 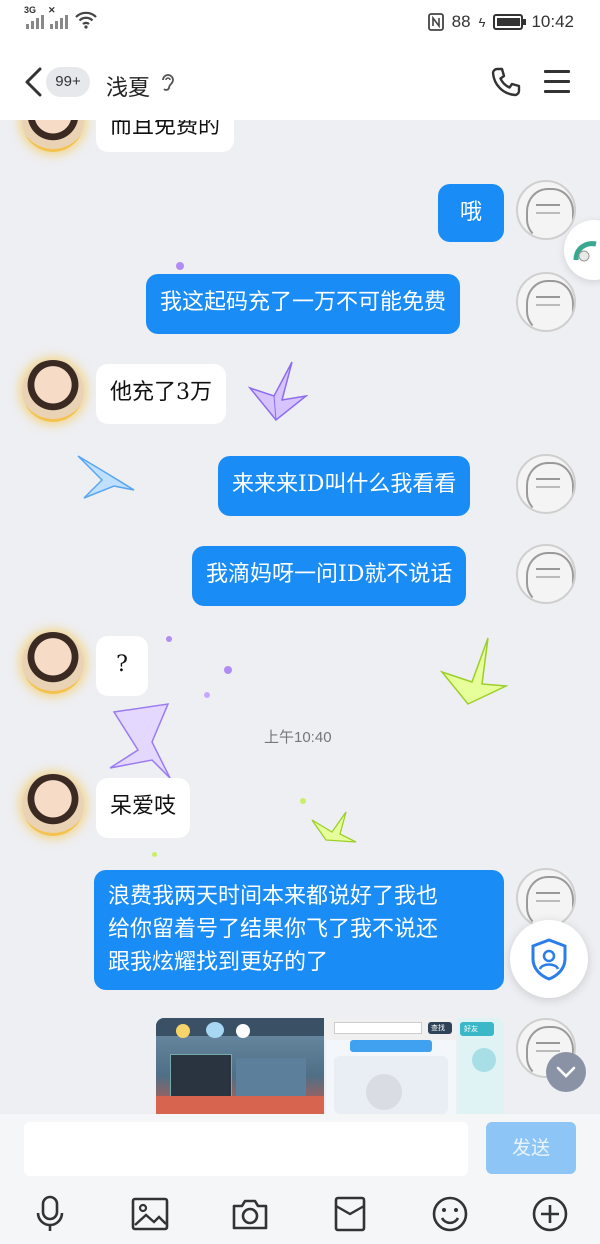 I want to click on signal-x-icon: ✕, so click(x=52, y=10).